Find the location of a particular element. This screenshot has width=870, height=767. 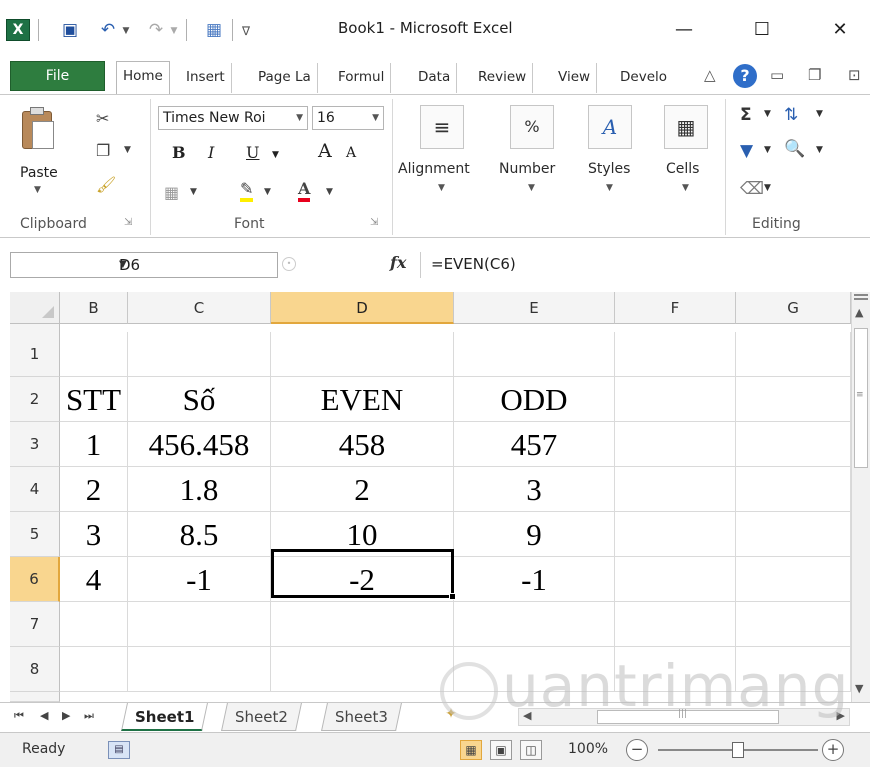

cell-f4 is located at coordinates (675, 489).